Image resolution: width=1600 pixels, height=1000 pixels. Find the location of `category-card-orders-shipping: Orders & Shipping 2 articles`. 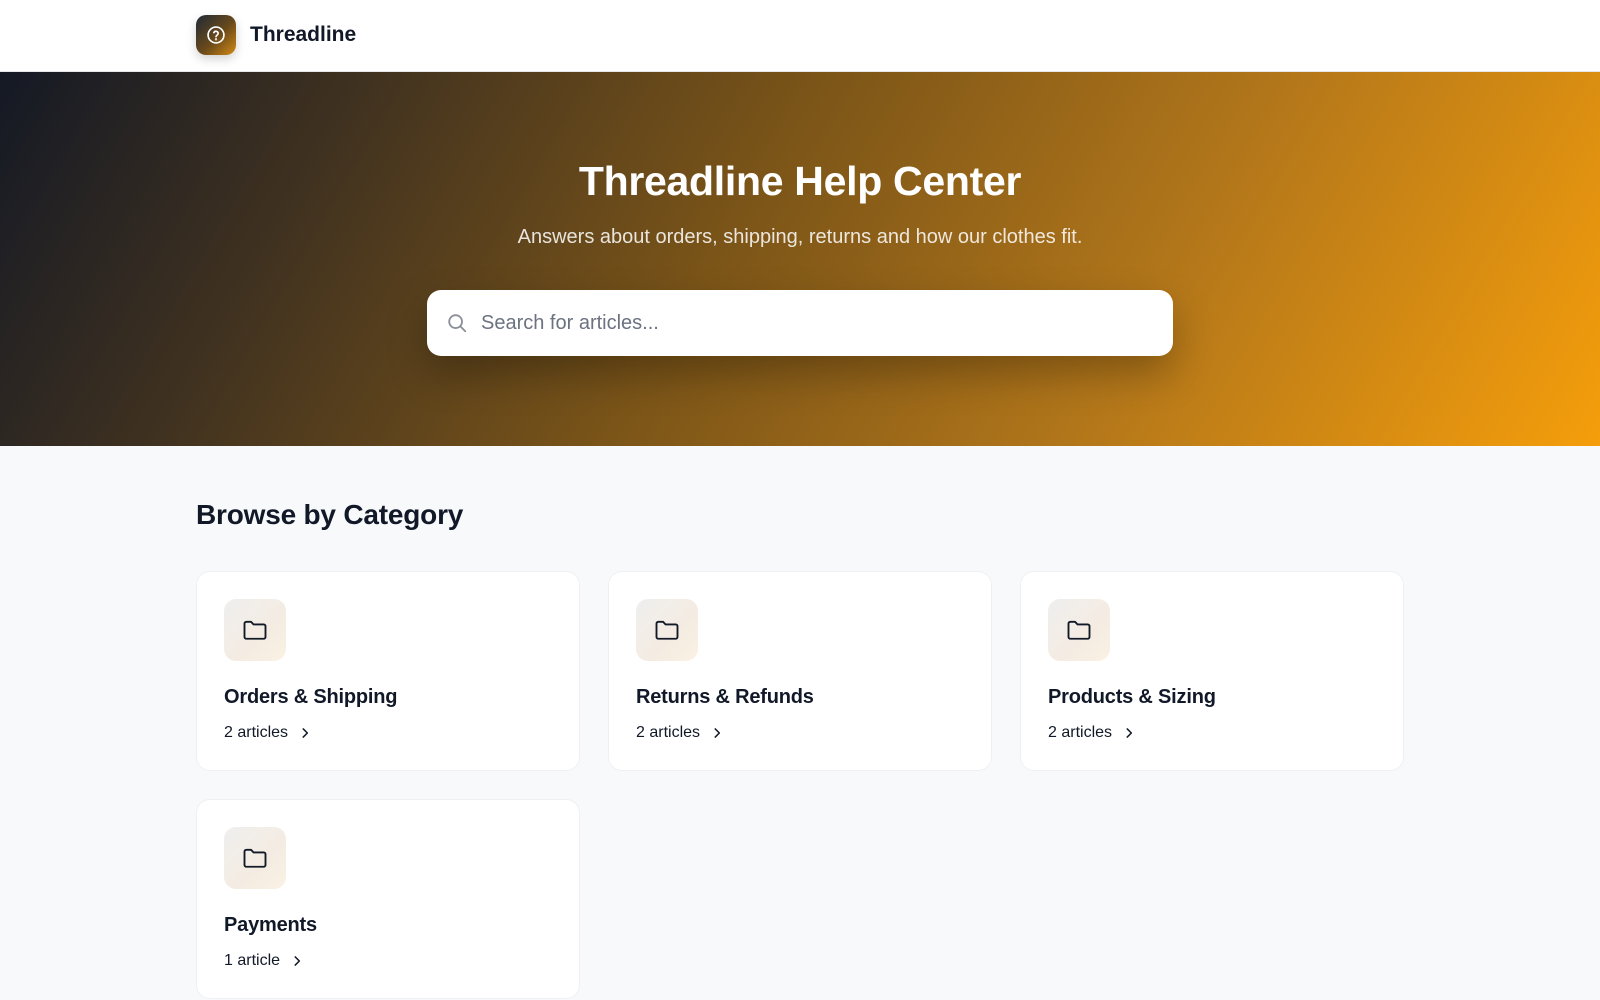

category-card-orders-shipping: Orders & Shipping 2 articles is located at coordinates (388, 671).